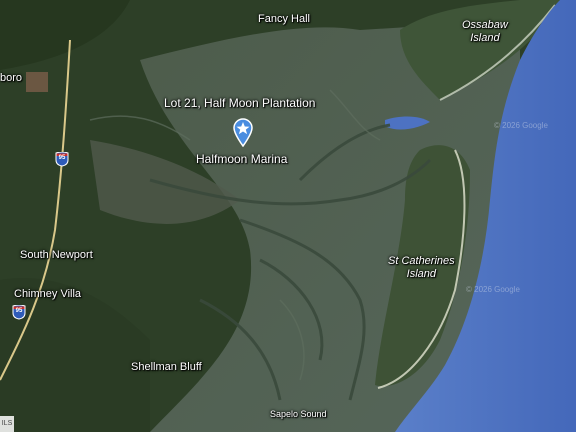  I want to click on place-label-south-newport: South Newport, so click(56, 255).